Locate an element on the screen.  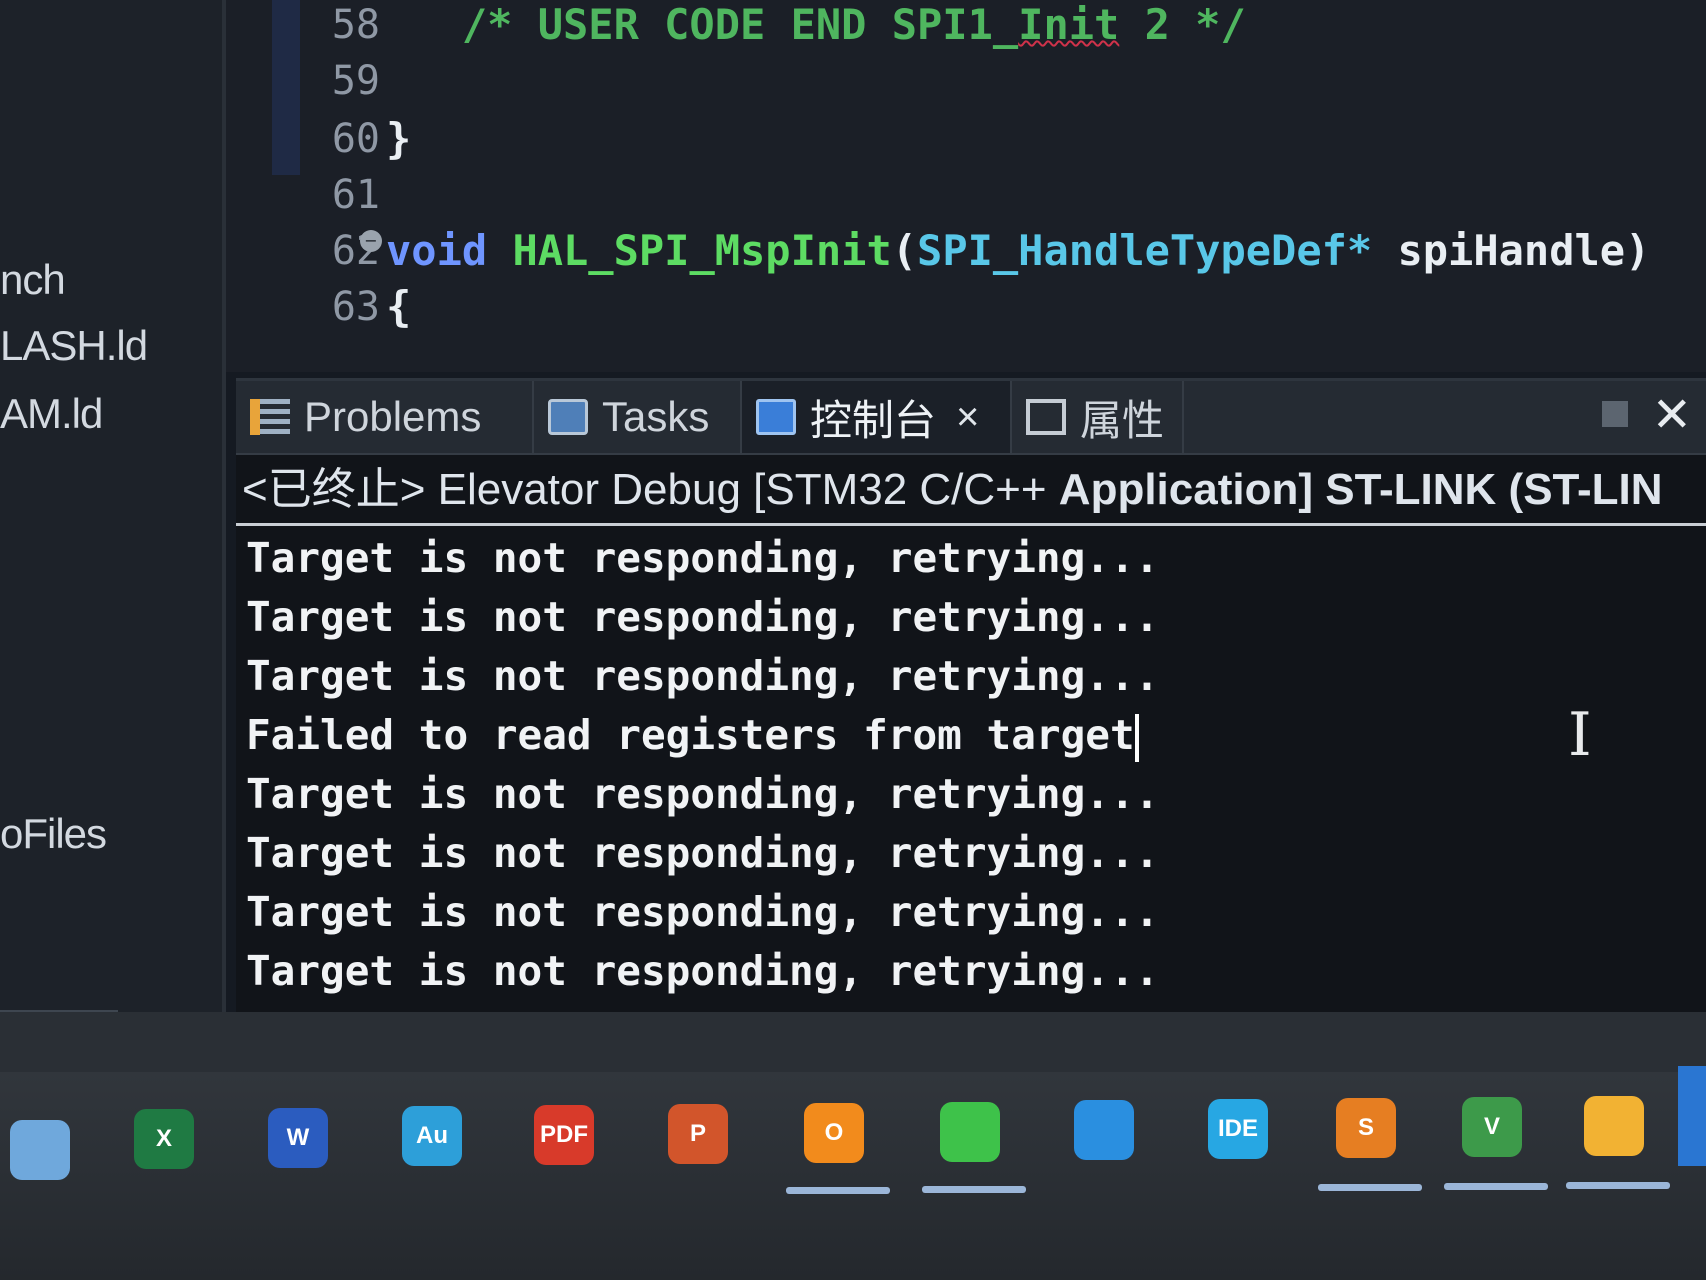
code-token: SPI_HandleTypeDef* is located at coordinates (1145, 250).